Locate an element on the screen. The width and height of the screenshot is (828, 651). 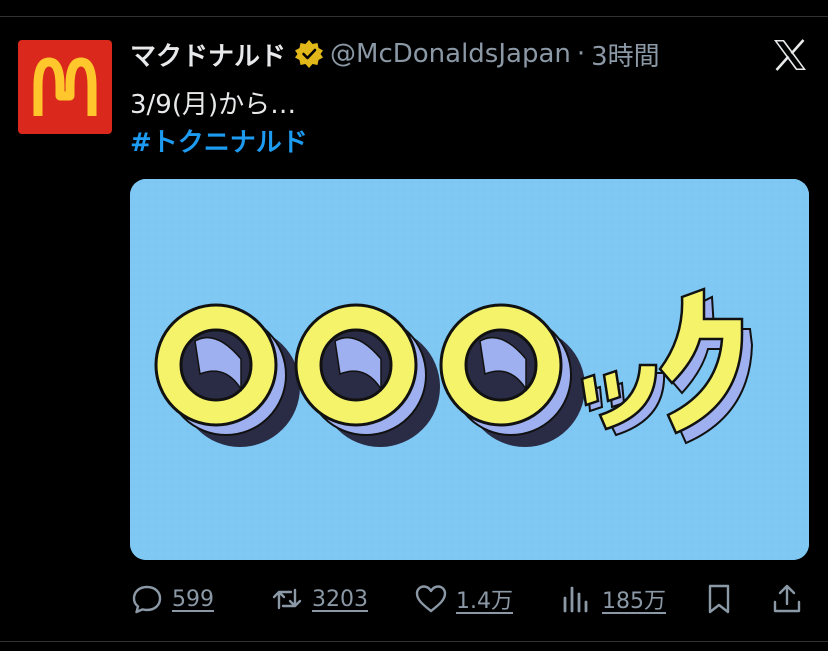
bottom-divider is located at coordinates (414, 641).